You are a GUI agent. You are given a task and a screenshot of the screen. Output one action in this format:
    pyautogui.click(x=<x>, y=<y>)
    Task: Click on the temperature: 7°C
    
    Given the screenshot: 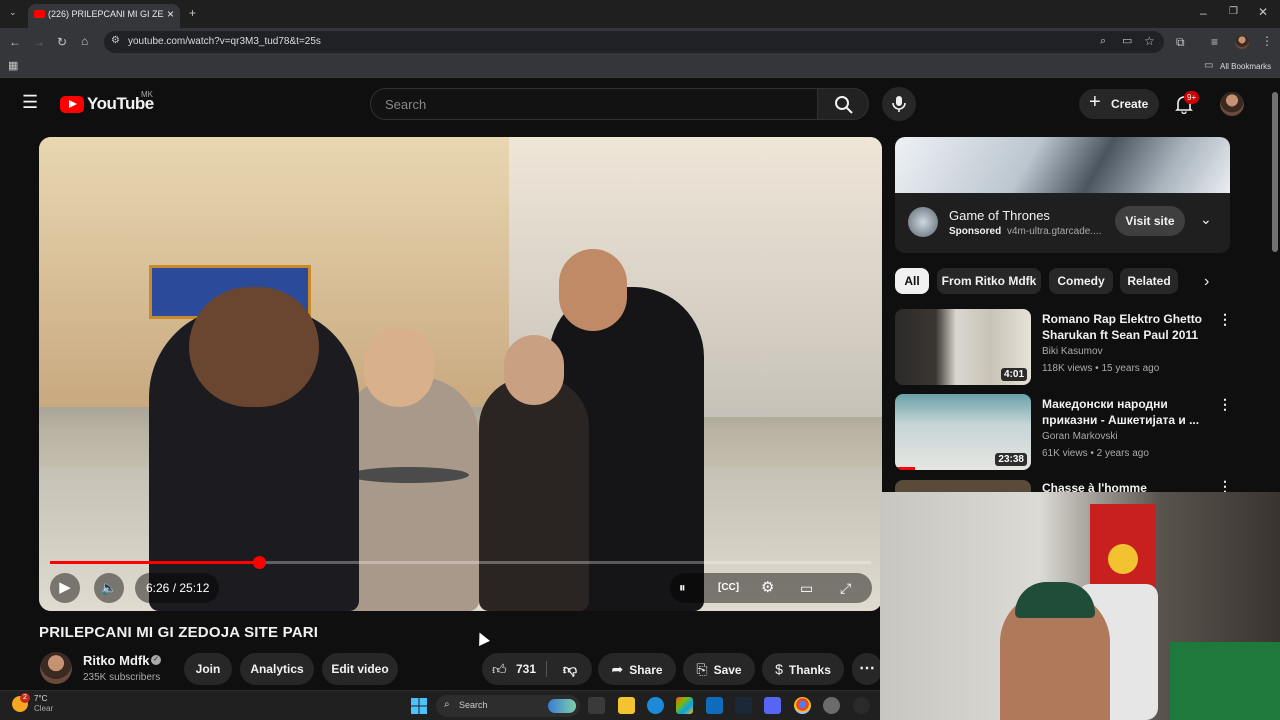 What is the action you would take?
    pyautogui.click(x=41, y=698)
    